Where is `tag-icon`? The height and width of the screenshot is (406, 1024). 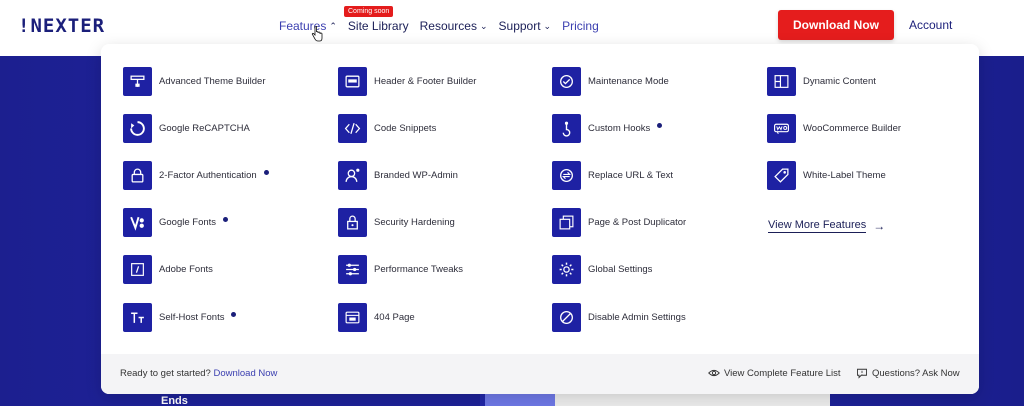
tag-icon is located at coordinates (781, 175).